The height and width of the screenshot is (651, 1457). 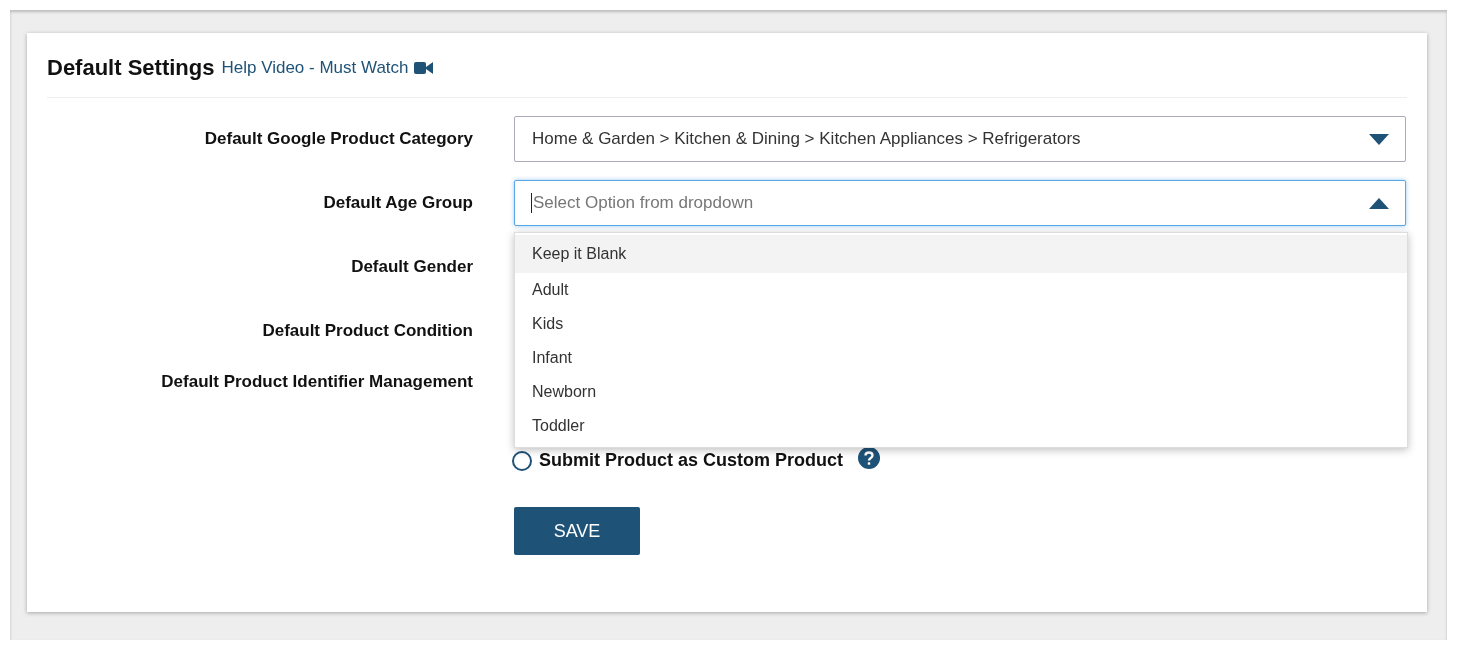 What do you see at coordinates (131, 68) in the screenshot?
I see `section-title: Default Settings` at bounding box center [131, 68].